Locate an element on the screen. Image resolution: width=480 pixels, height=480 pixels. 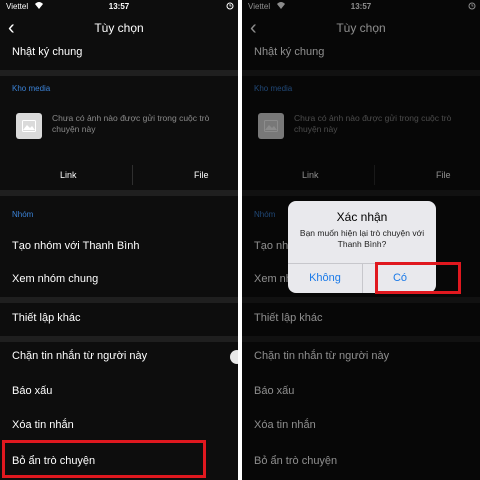
row-common-groups: Xem nhóm chung is located at coordinates (125, 279).